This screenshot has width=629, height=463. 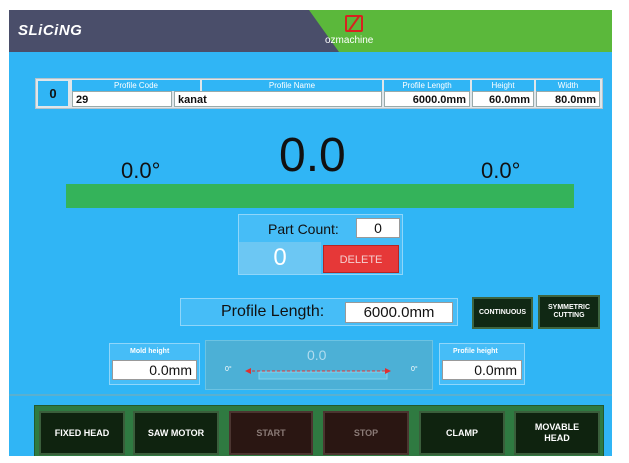 I want to click on right-angle-readout: 0.0°, so click(x=501, y=170).